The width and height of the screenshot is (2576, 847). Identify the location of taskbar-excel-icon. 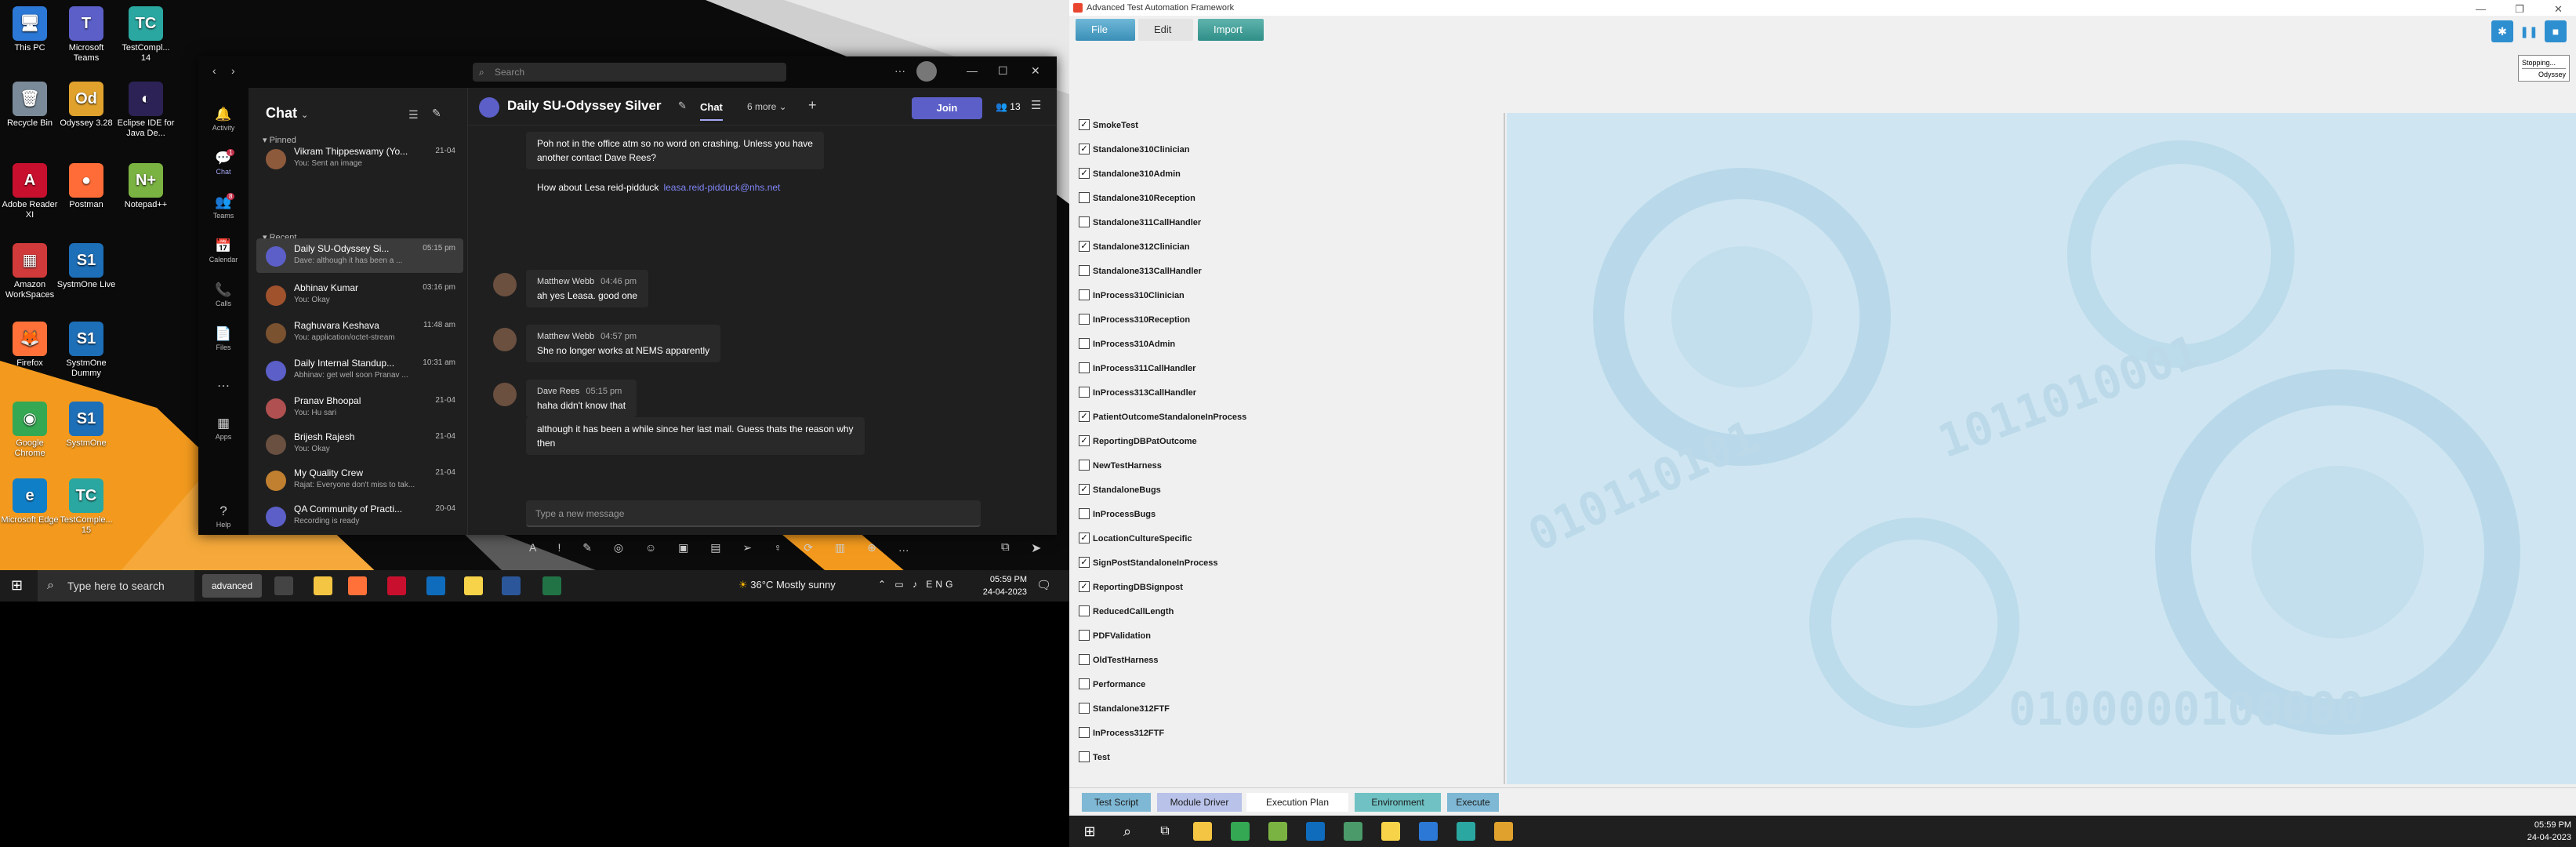
(551, 585).